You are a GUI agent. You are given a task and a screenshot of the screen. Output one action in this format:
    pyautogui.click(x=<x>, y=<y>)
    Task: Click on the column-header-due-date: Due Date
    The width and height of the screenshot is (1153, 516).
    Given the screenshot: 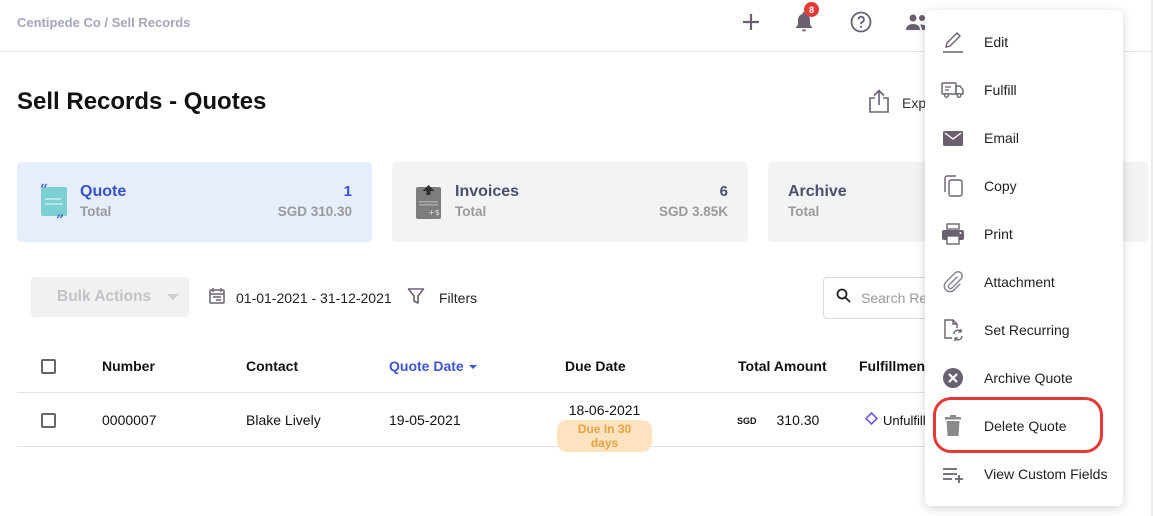 What is the action you would take?
    pyautogui.click(x=595, y=366)
    